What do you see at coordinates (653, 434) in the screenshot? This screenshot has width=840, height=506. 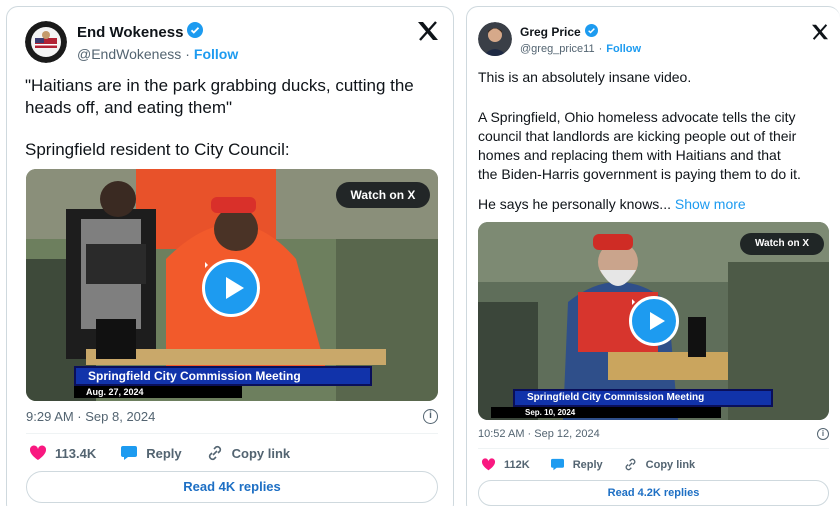 I see `tweet-meta: 10:52 AM · Sep 12, 2024 i` at bounding box center [653, 434].